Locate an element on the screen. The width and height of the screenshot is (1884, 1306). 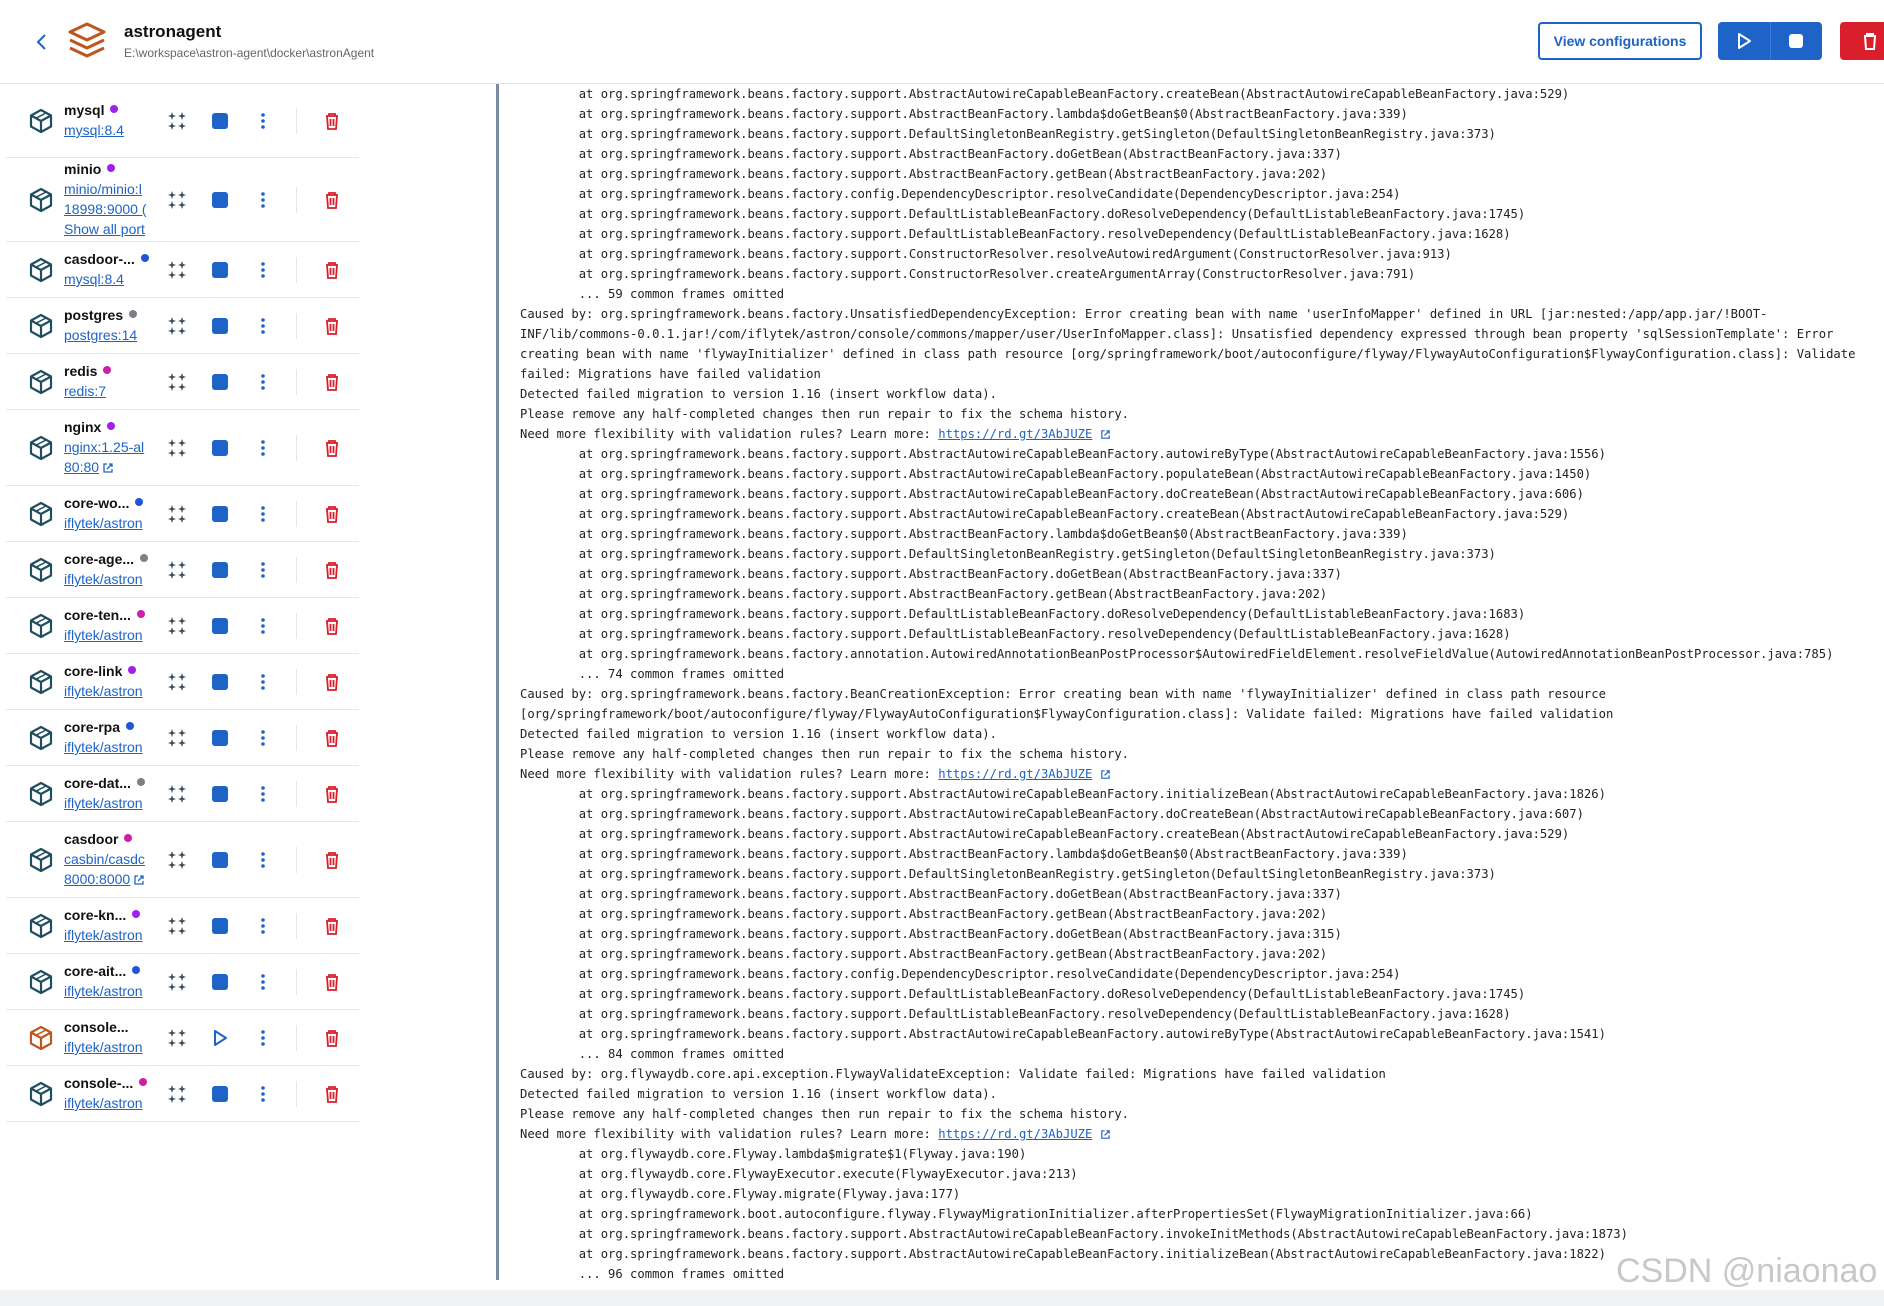
port-link: 8000:8000 is located at coordinates (111, 879).